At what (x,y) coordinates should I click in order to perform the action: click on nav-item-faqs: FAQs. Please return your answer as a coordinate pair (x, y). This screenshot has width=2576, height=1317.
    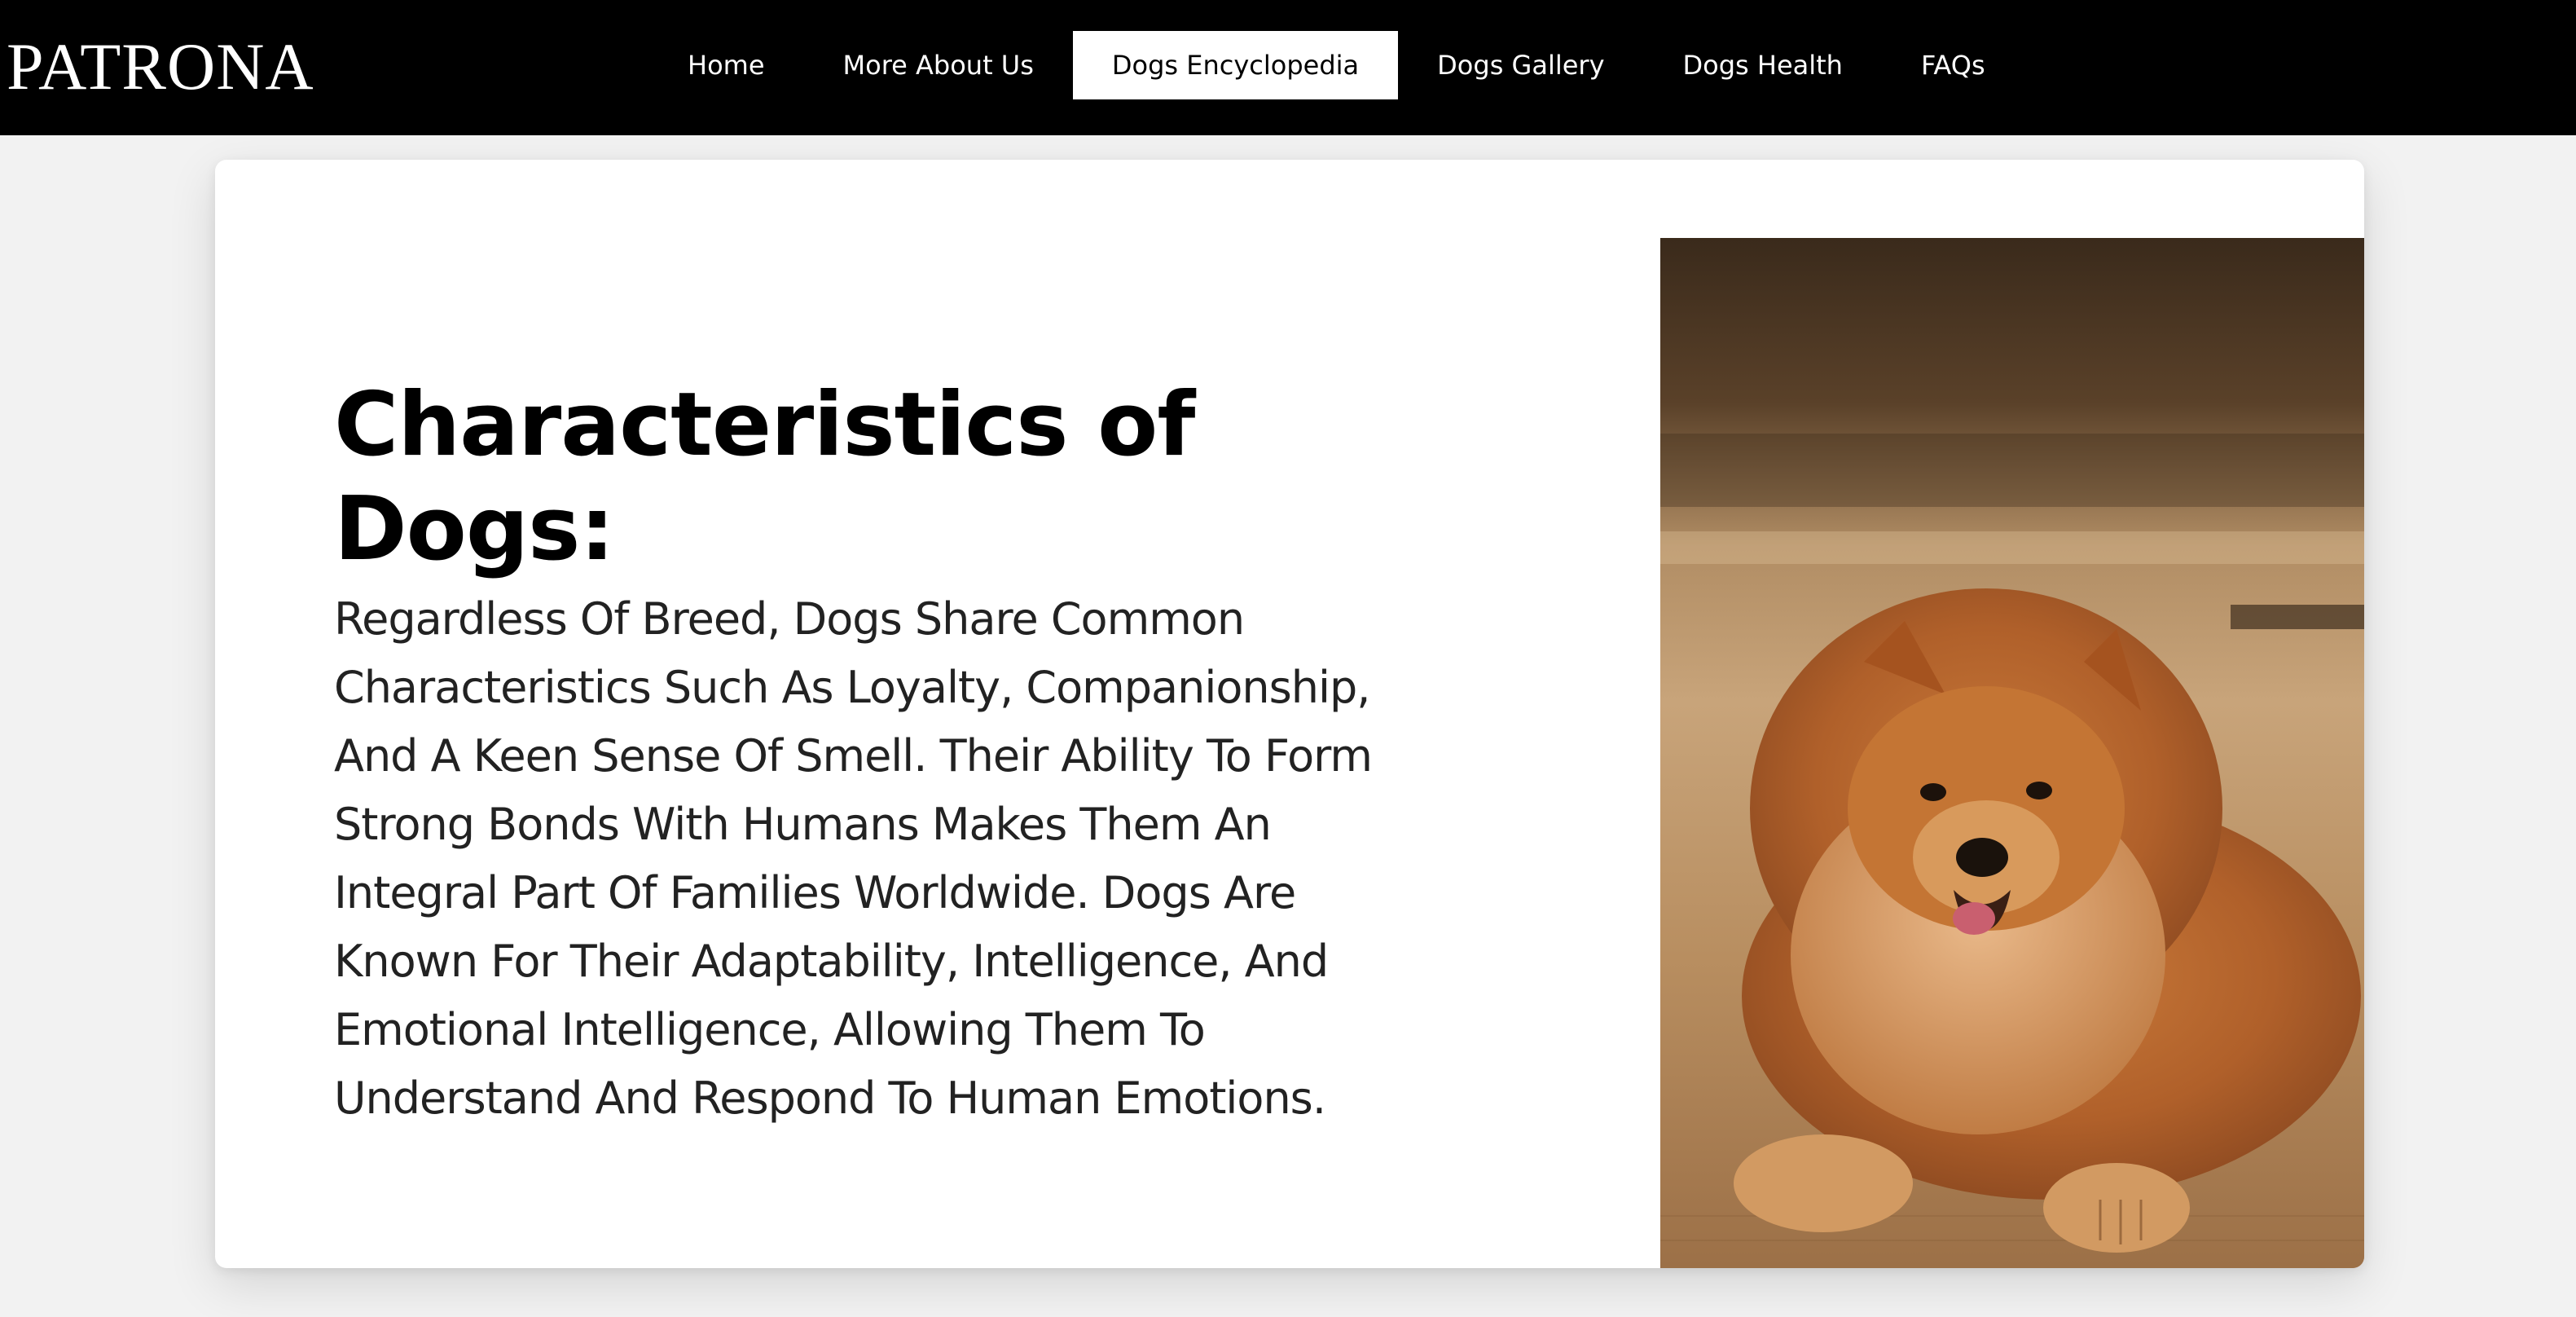
    Looking at the image, I should click on (1953, 65).